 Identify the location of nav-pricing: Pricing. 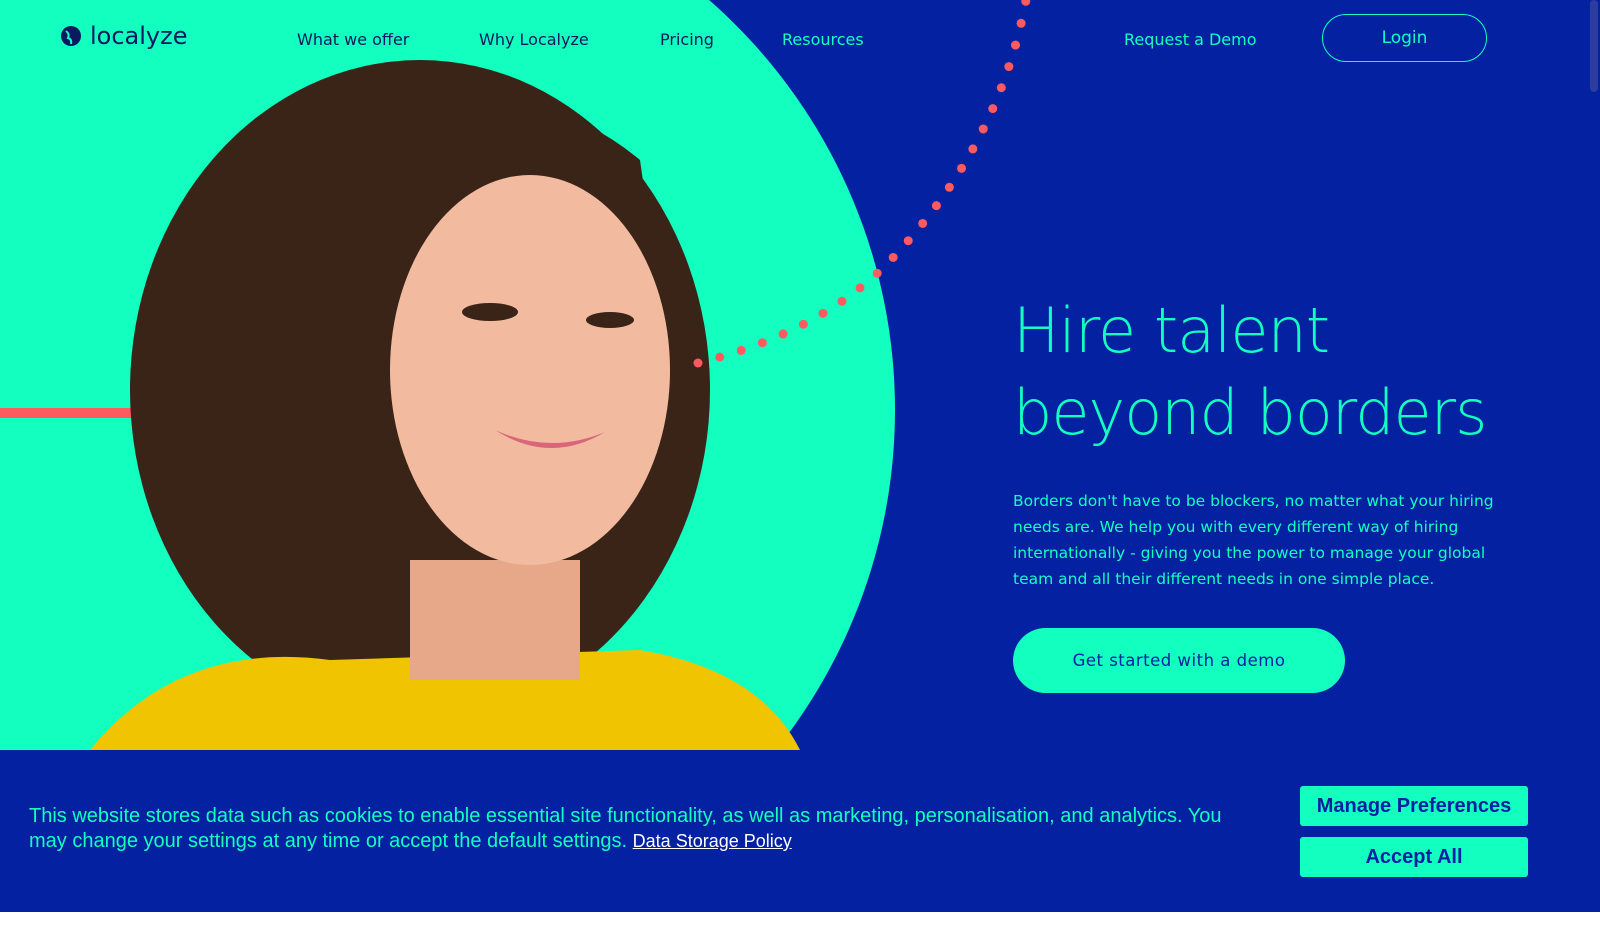
(687, 39).